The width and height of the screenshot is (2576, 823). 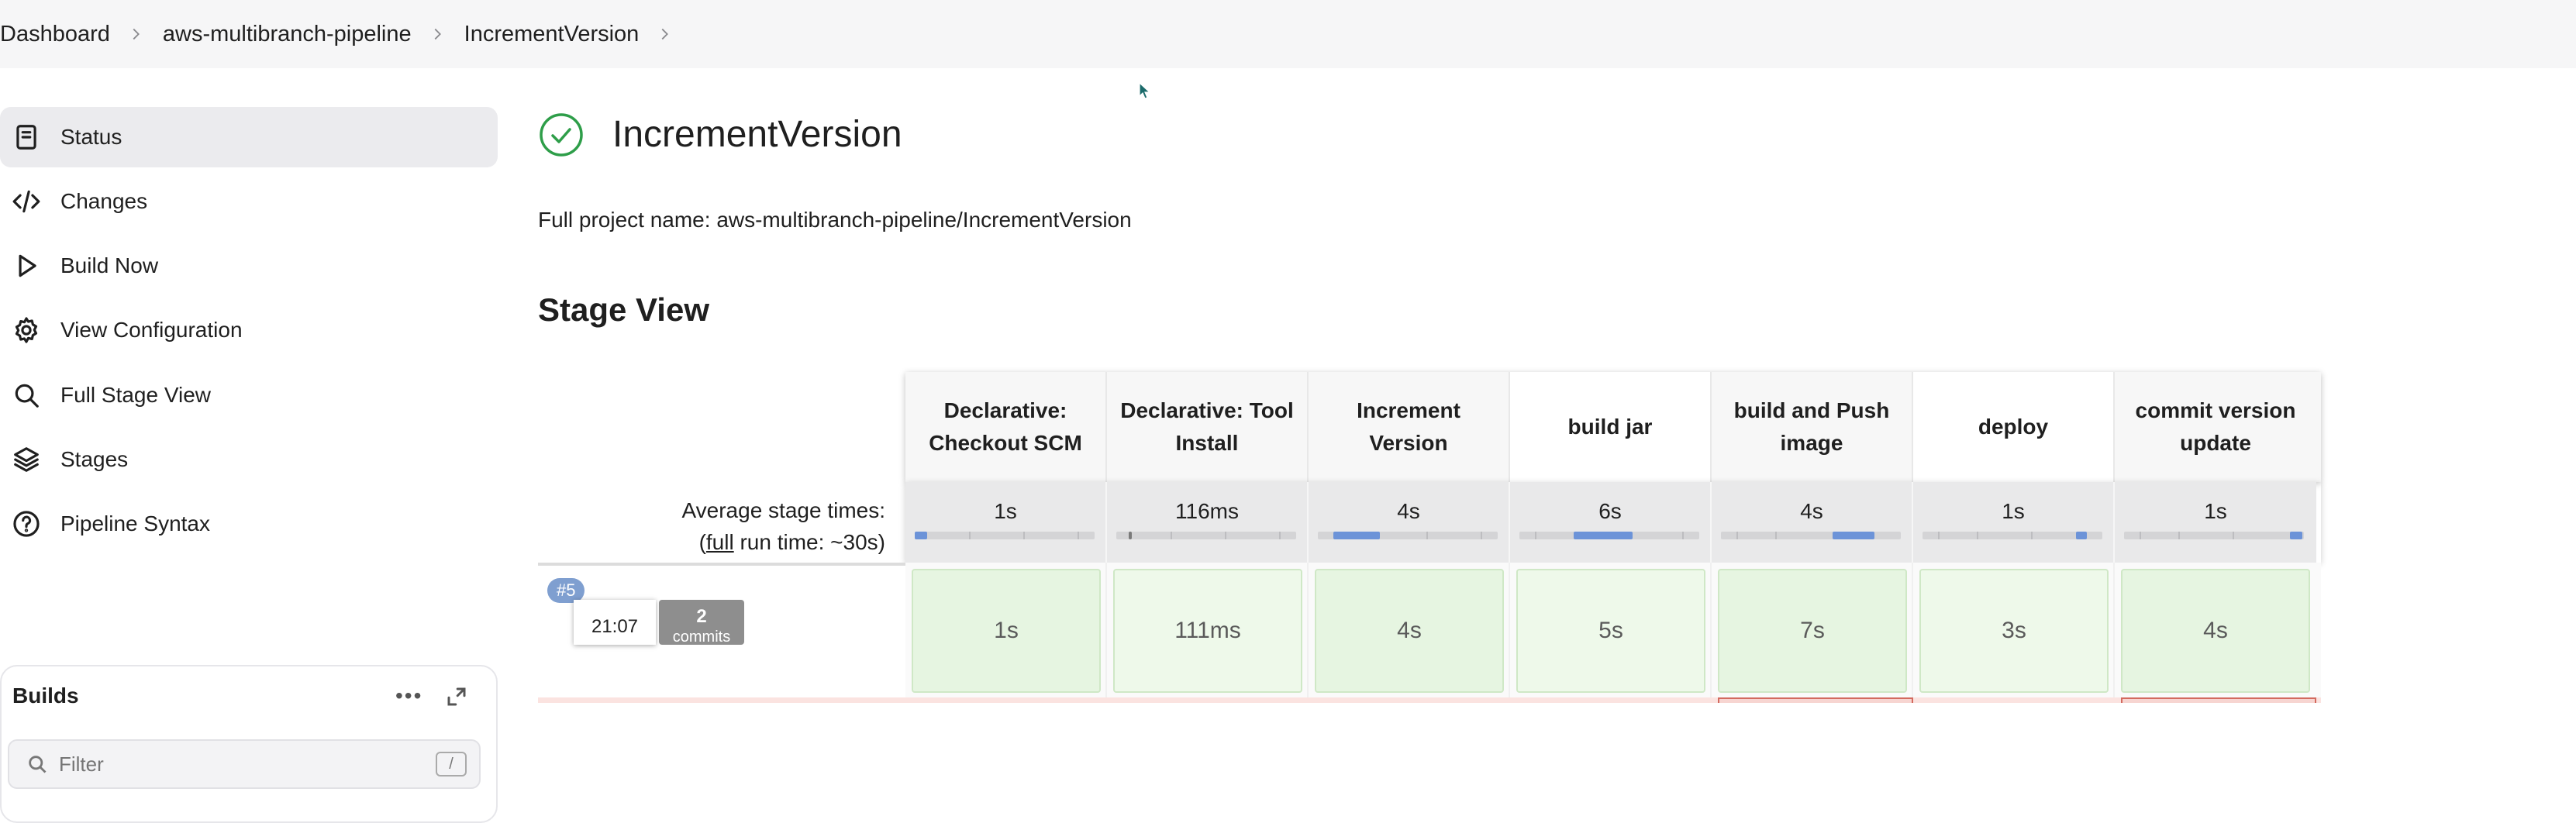 What do you see at coordinates (109, 265) in the screenshot?
I see `sidebar-item-label: Build Now` at bounding box center [109, 265].